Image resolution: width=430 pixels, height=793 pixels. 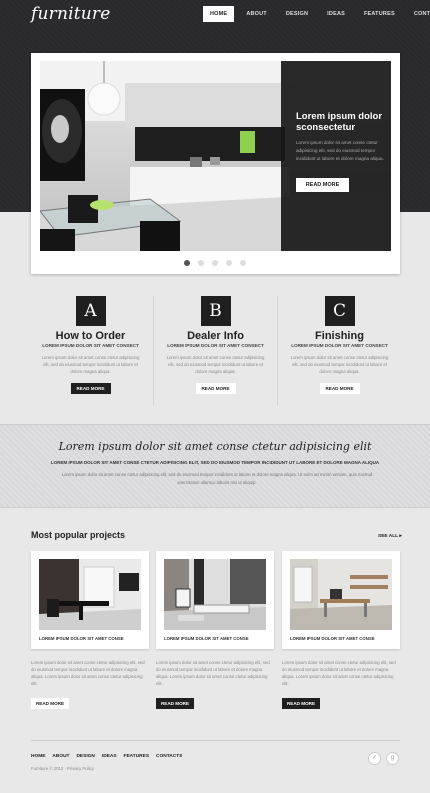 I want to click on projects-heading: Most popular projects, so click(x=78, y=535).